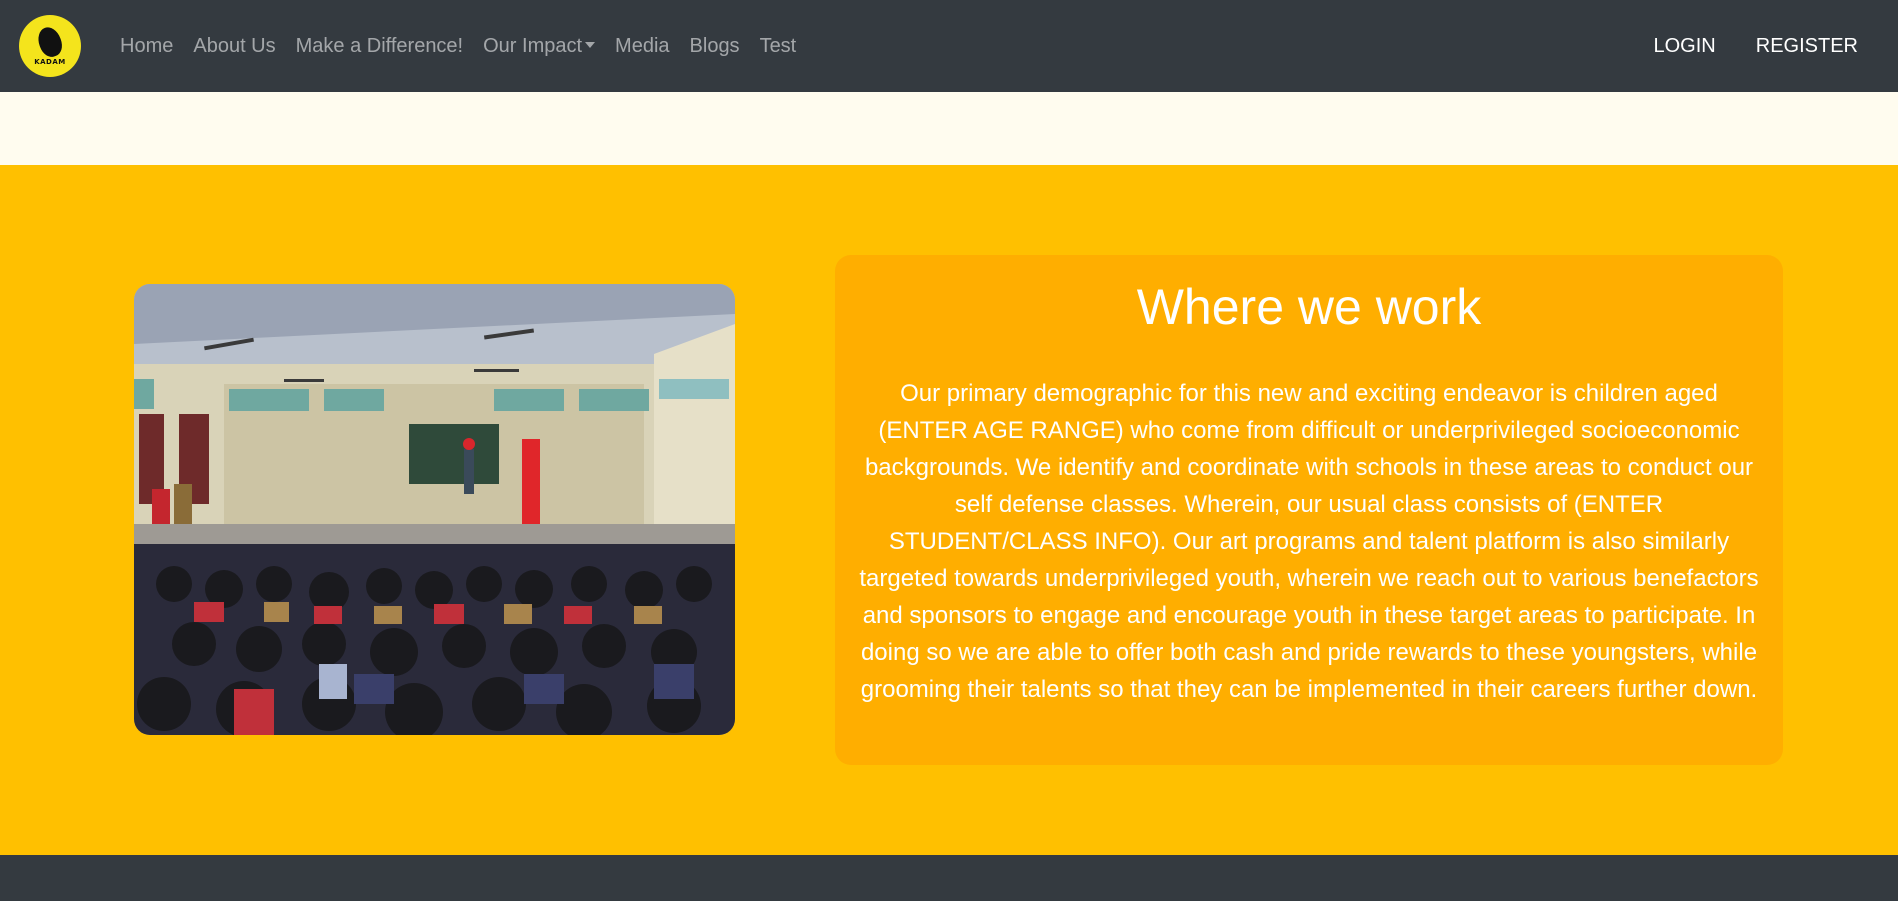  What do you see at coordinates (1685, 46) in the screenshot?
I see `login-link: LOGIN` at bounding box center [1685, 46].